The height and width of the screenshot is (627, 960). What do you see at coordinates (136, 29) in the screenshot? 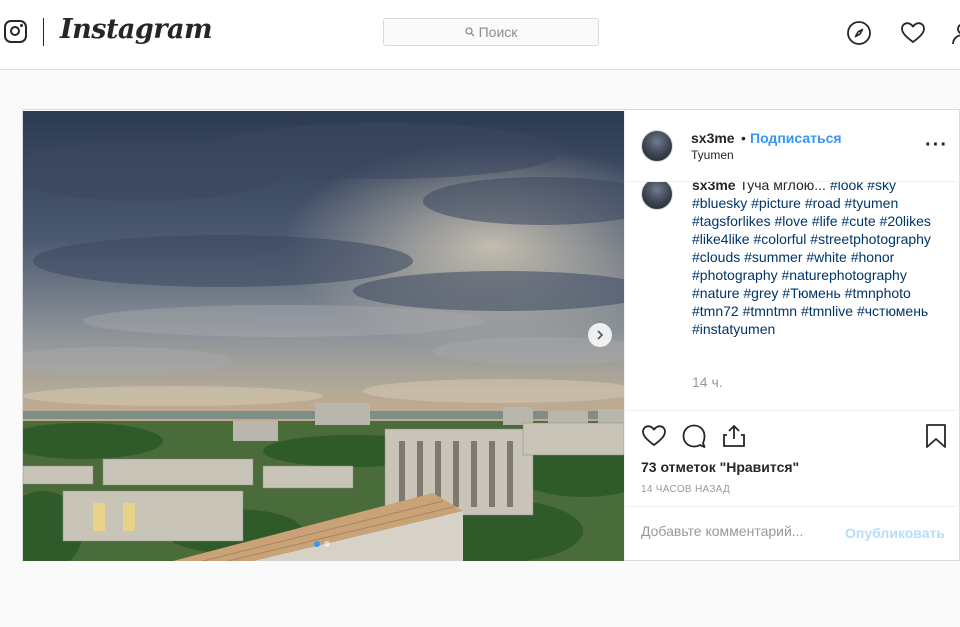
I see `instagram-wordmark: Instagram` at bounding box center [136, 29].